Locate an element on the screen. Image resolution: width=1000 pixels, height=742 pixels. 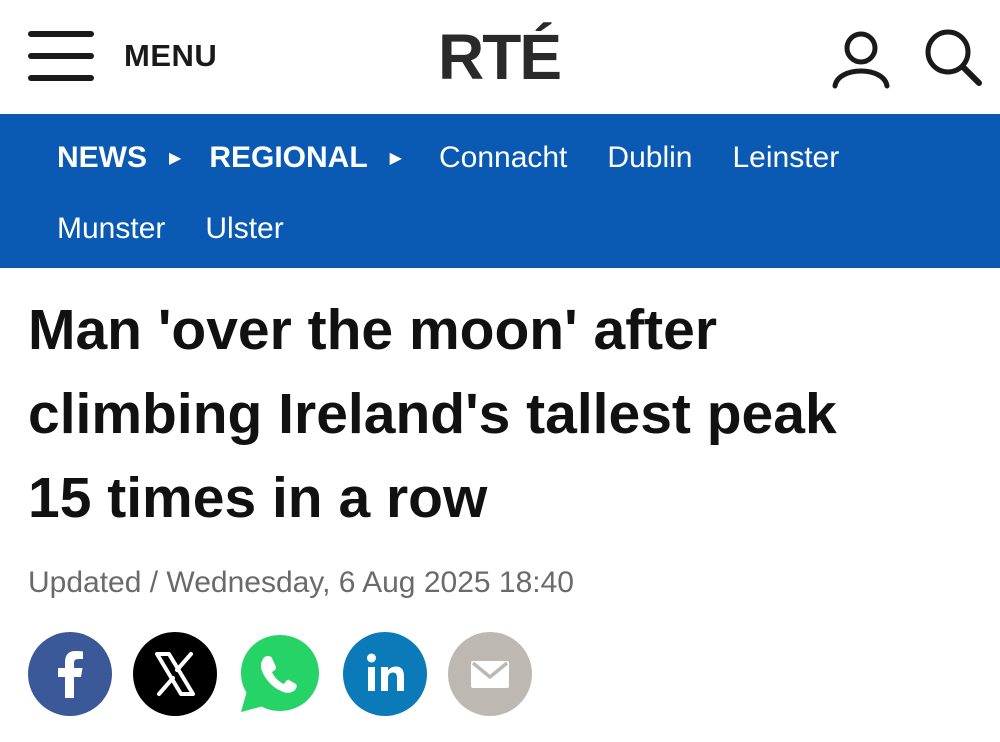
email-icon is located at coordinates (490, 674).